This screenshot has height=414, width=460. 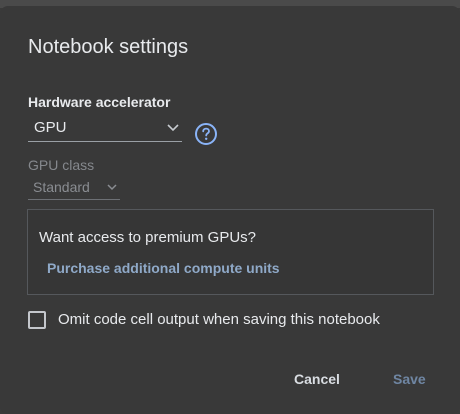 What do you see at coordinates (105, 129) in the screenshot?
I see `hardware-accelerator-select: GPU` at bounding box center [105, 129].